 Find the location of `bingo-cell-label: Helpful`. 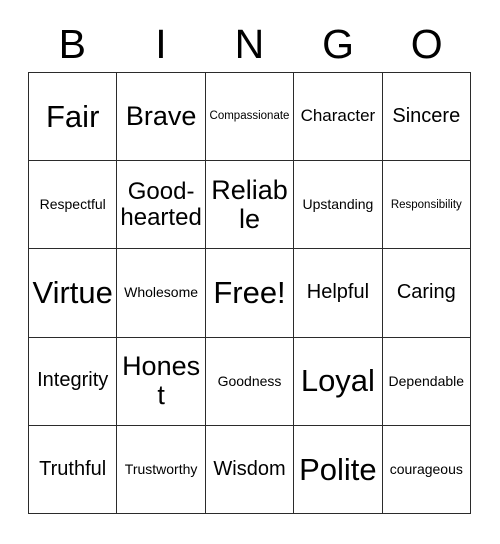

bingo-cell-label: Helpful is located at coordinates (338, 292).